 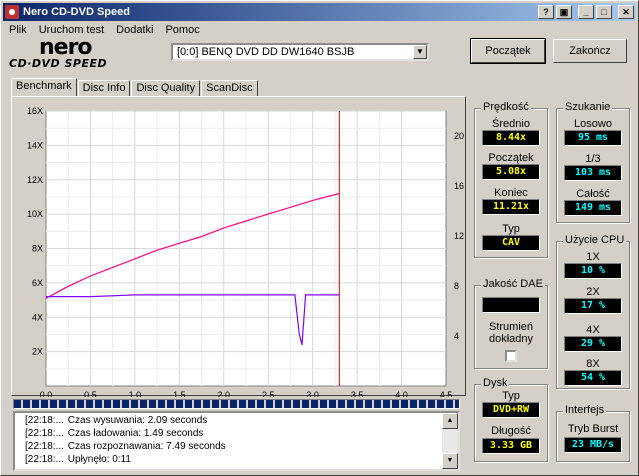 I want to click on tab-disc-quality: Disc Quality, so click(x=166, y=88).